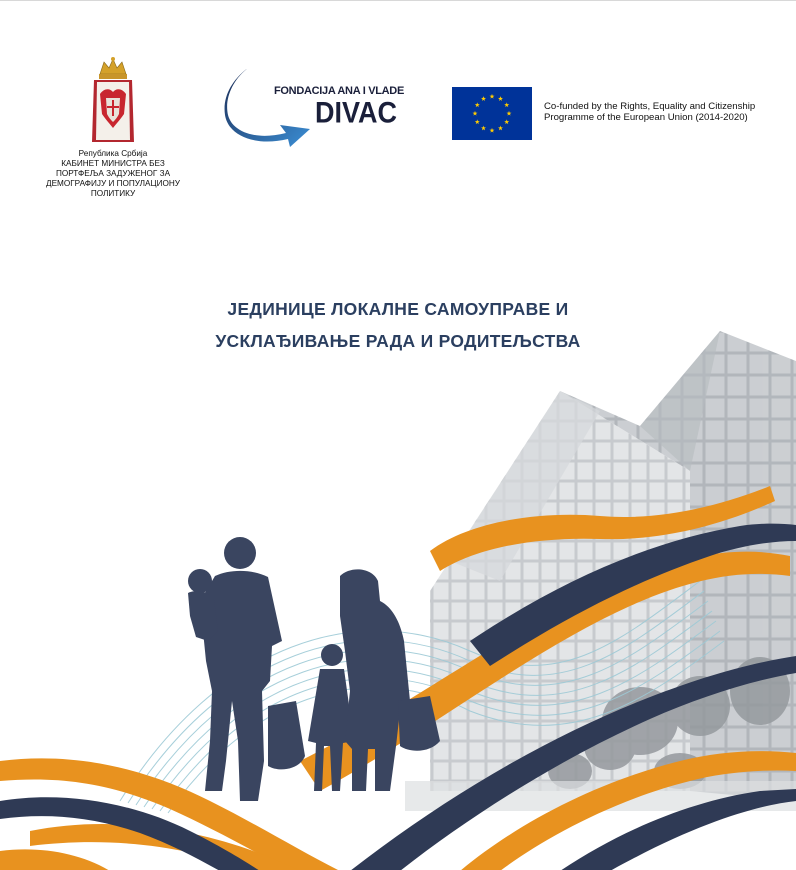  I want to click on divac-foundation-logo: FONDACIJA ANA I VLADE DIVAC, so click(317, 109).